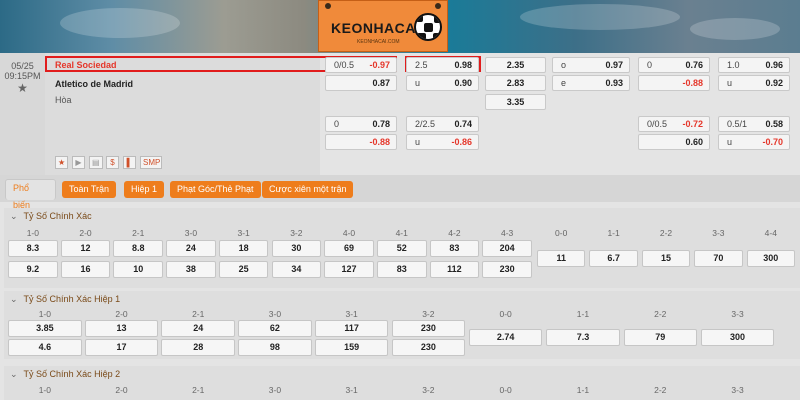 Image resolution: width=800 pixels, height=400 pixels. Describe the element at coordinates (351, 328) in the screenshot. I see `score-odds-cell: 117` at that location.